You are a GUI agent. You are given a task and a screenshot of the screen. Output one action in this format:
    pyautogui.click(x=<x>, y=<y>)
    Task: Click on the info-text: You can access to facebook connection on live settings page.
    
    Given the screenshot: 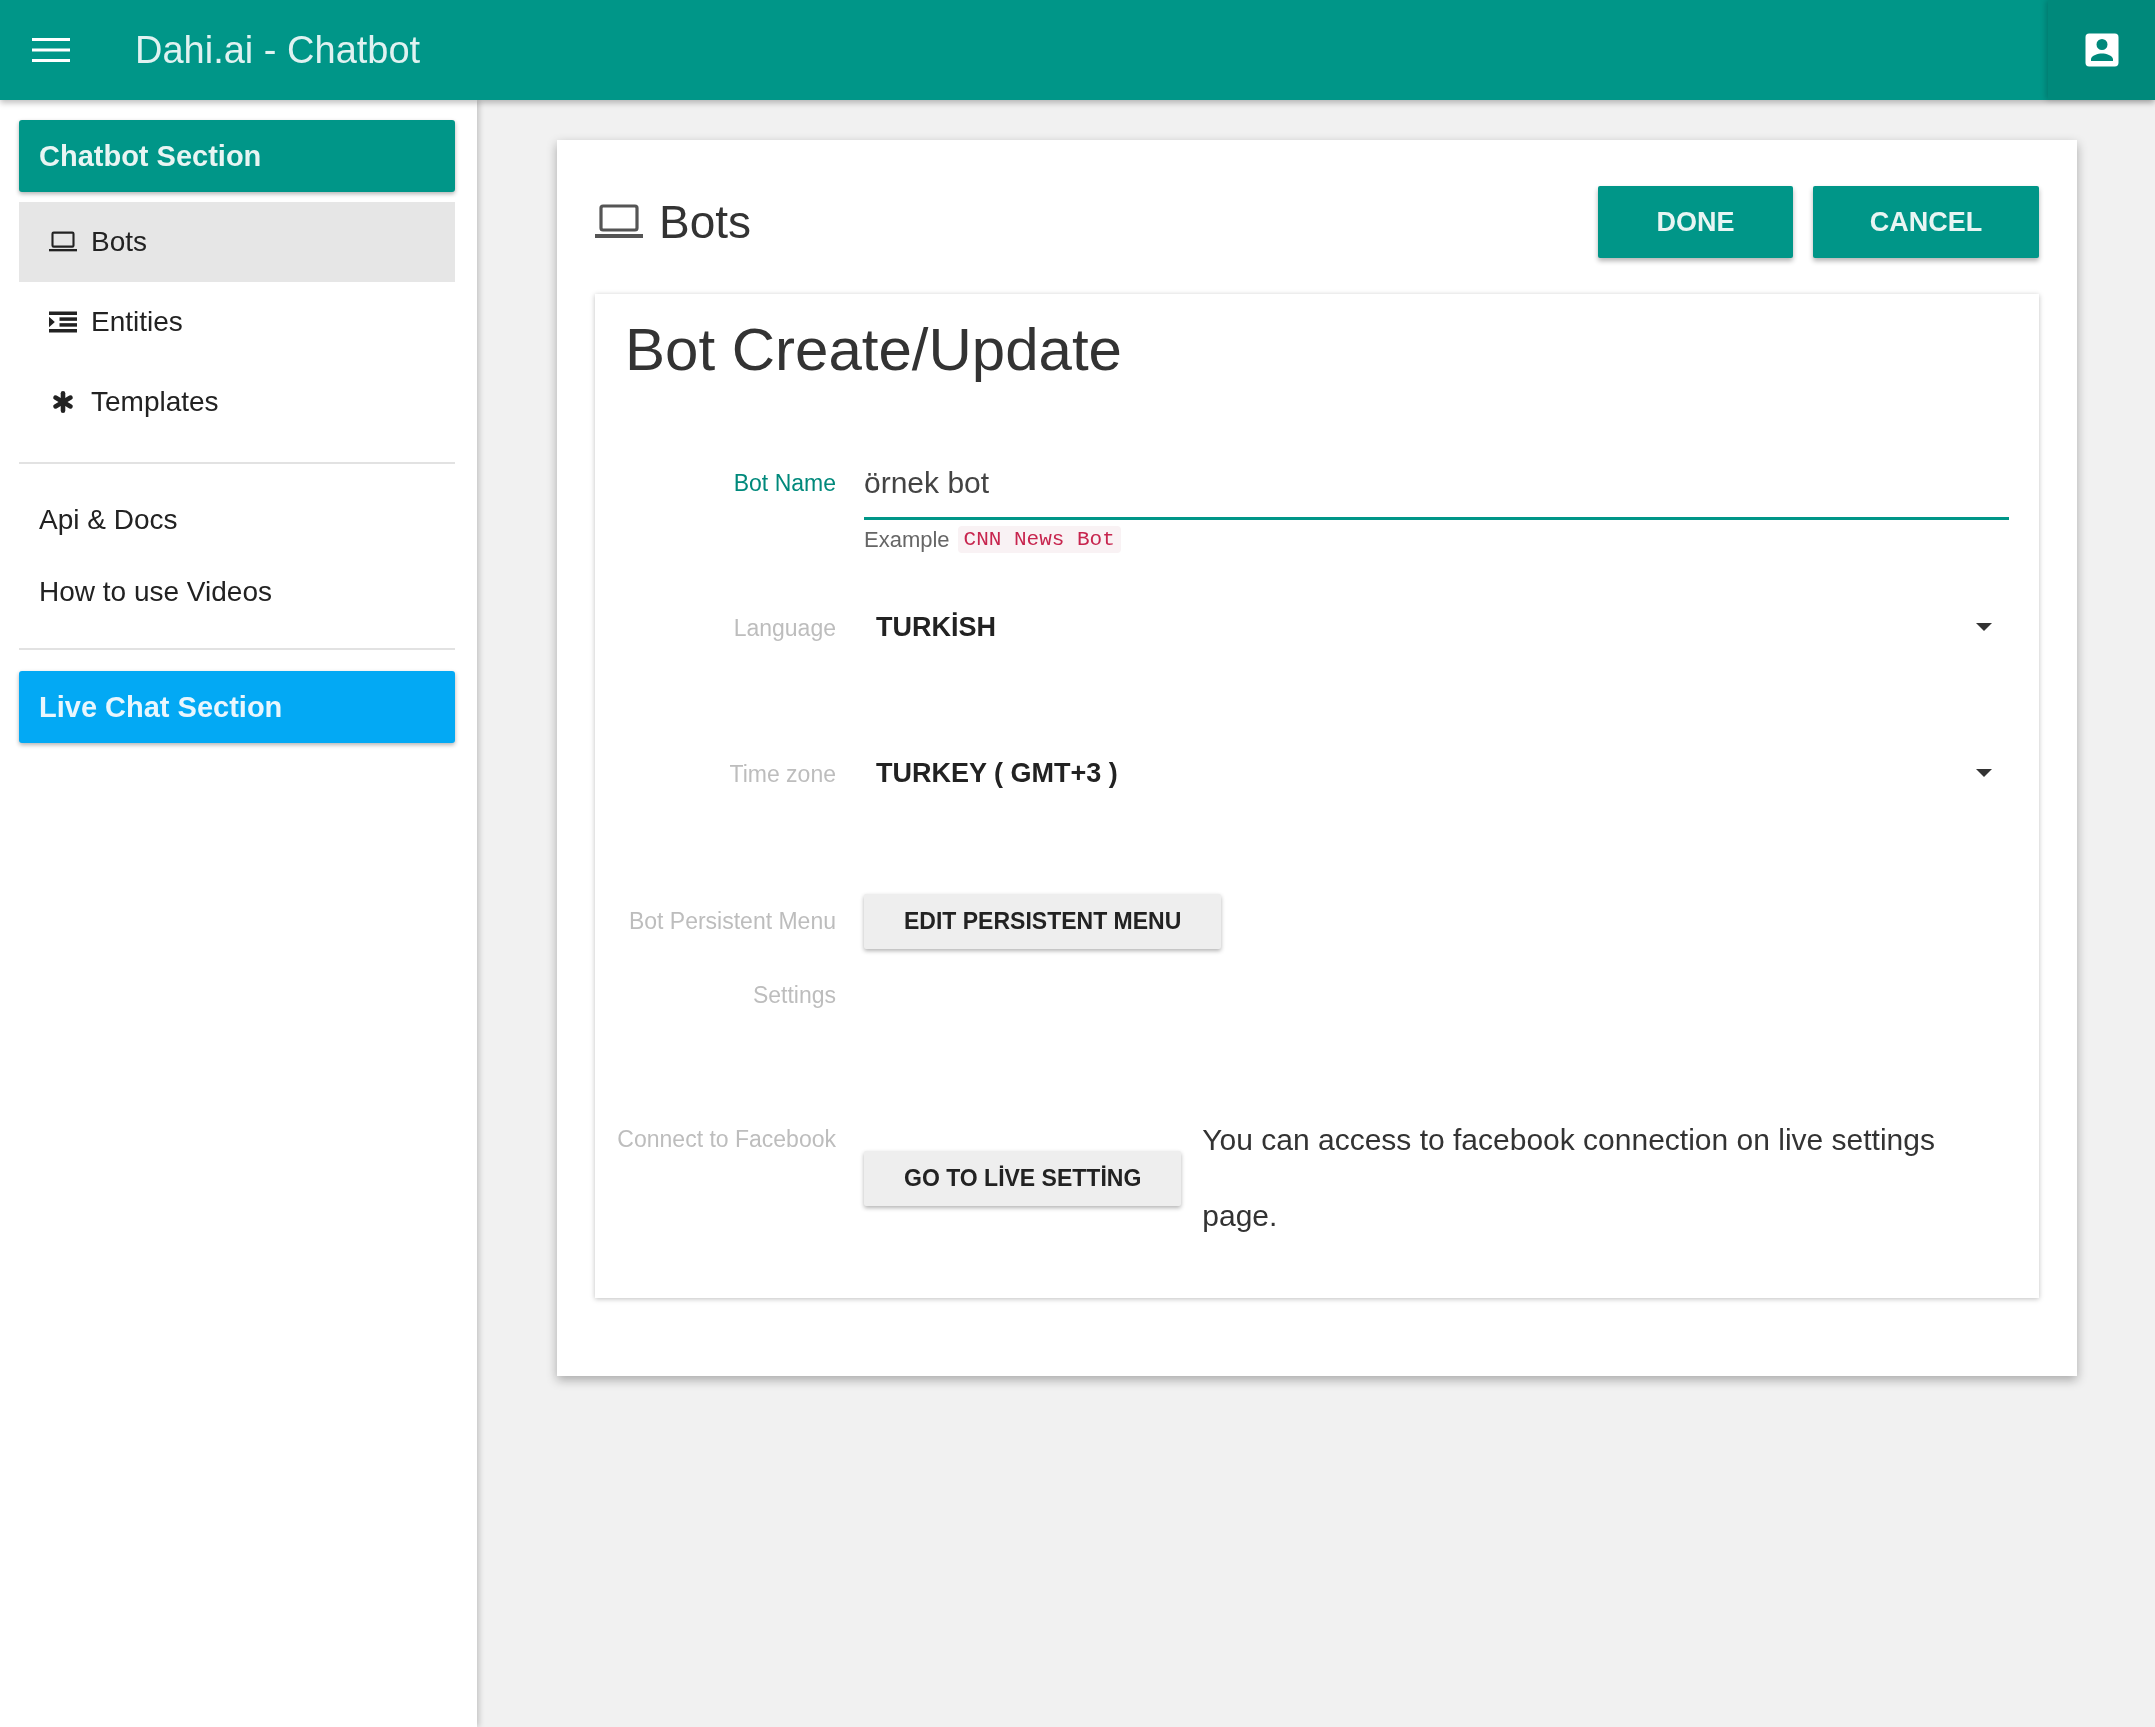 What is the action you would take?
    pyautogui.click(x=1569, y=1178)
    